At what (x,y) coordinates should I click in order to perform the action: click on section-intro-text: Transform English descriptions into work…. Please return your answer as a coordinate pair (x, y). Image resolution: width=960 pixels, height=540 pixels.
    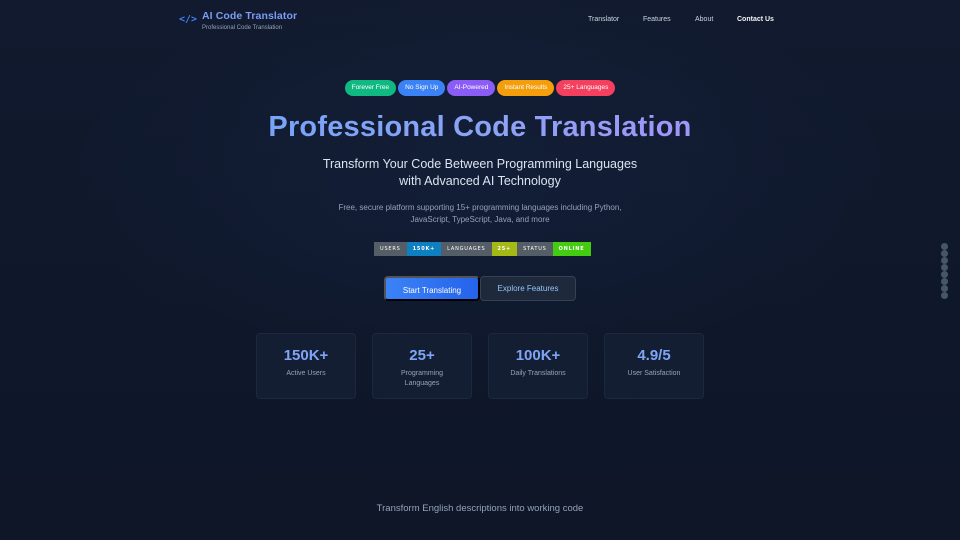
    Looking at the image, I should click on (480, 508).